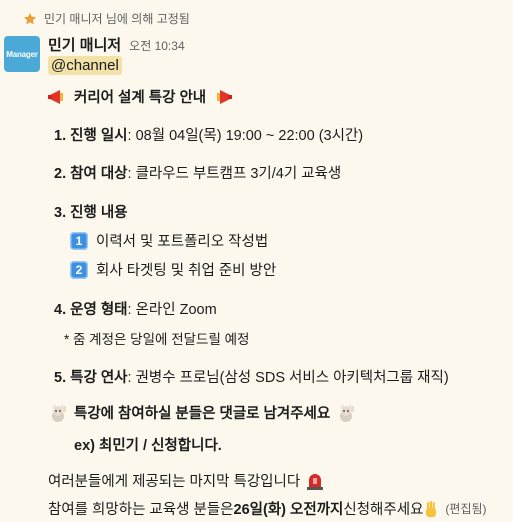 The width and height of the screenshot is (513, 522). Describe the element at coordinates (288, 378) in the screenshot. I see `list-item-value: : 권병수 프로님(삼성 SDS 서비스 아키텍처그룹 재직)` at that location.